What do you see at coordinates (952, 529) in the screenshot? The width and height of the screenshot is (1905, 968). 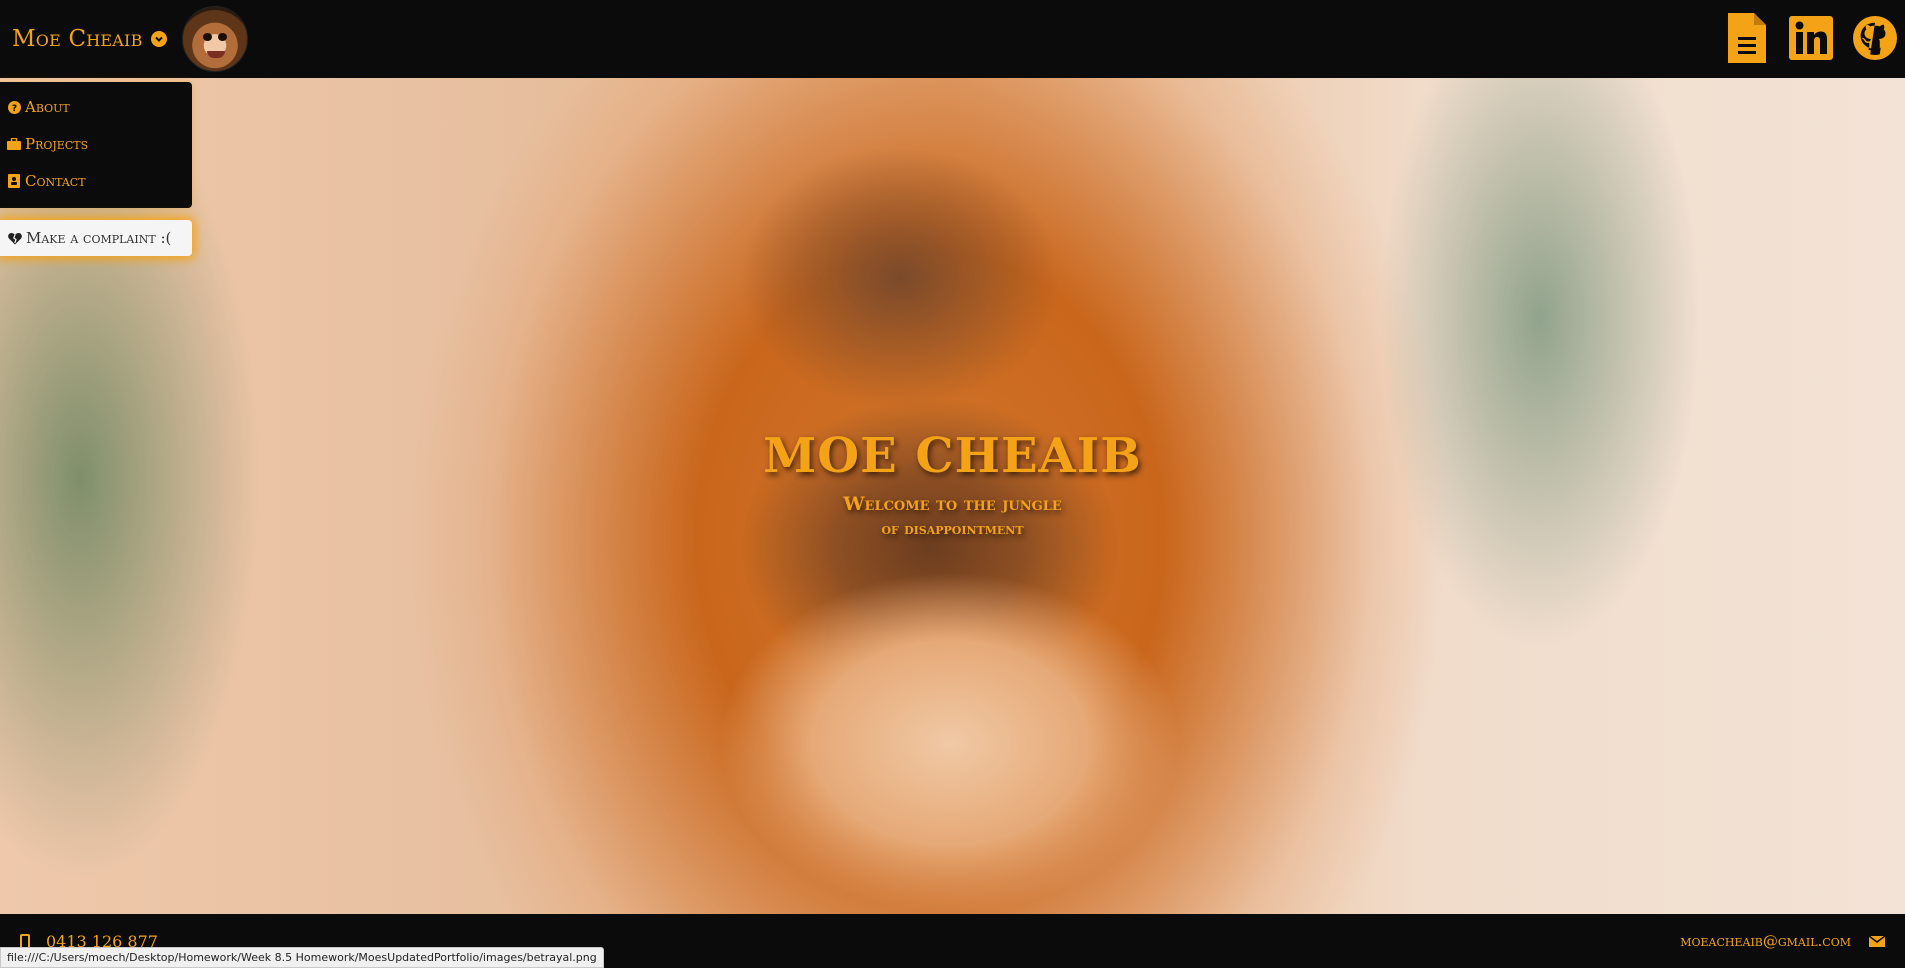 I see `hero-subtitle-2: of disappointment` at bounding box center [952, 529].